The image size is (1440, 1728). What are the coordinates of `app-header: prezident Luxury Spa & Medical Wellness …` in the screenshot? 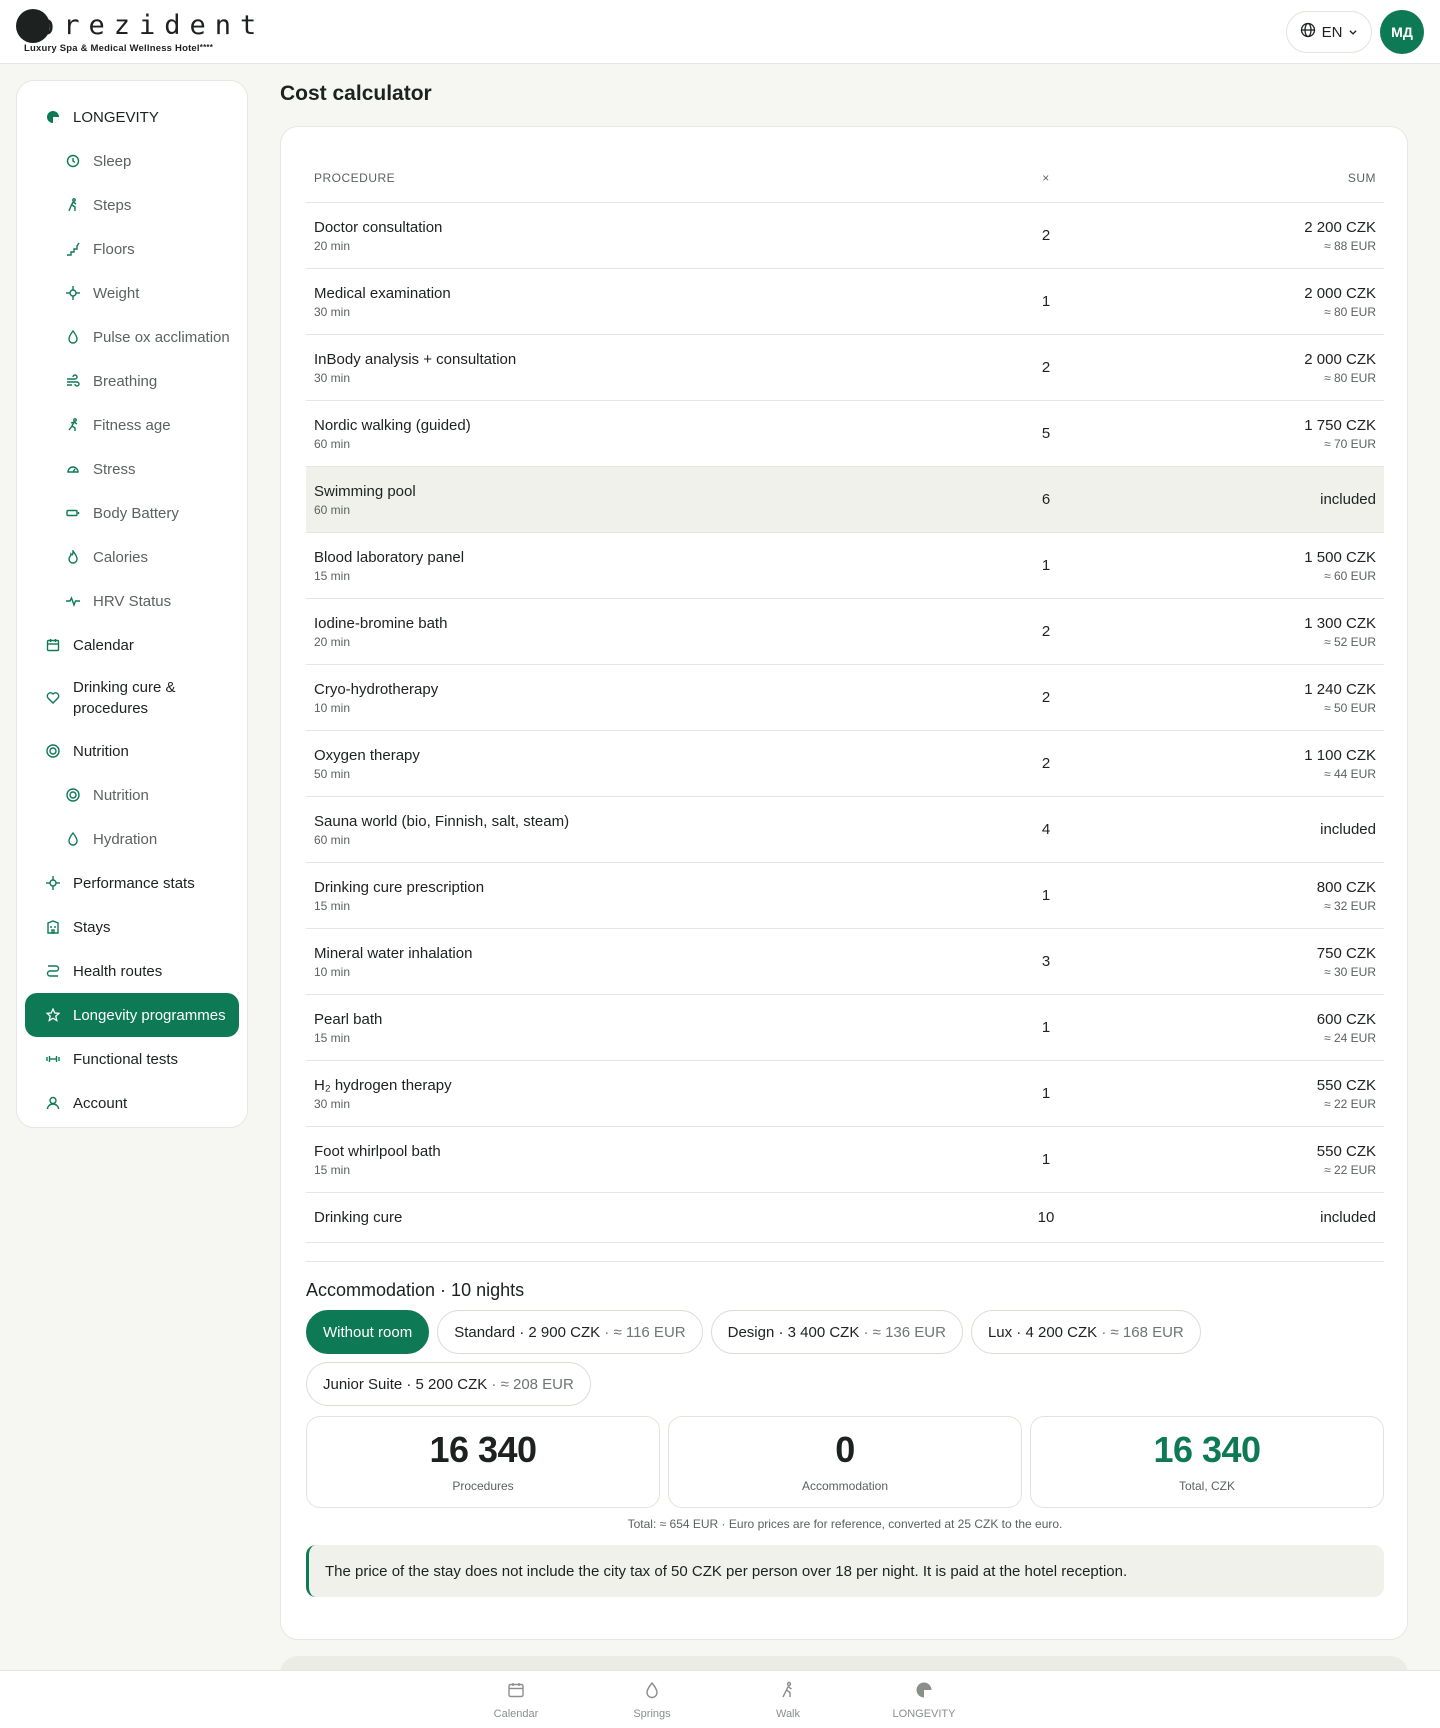 It's located at (720, 32).